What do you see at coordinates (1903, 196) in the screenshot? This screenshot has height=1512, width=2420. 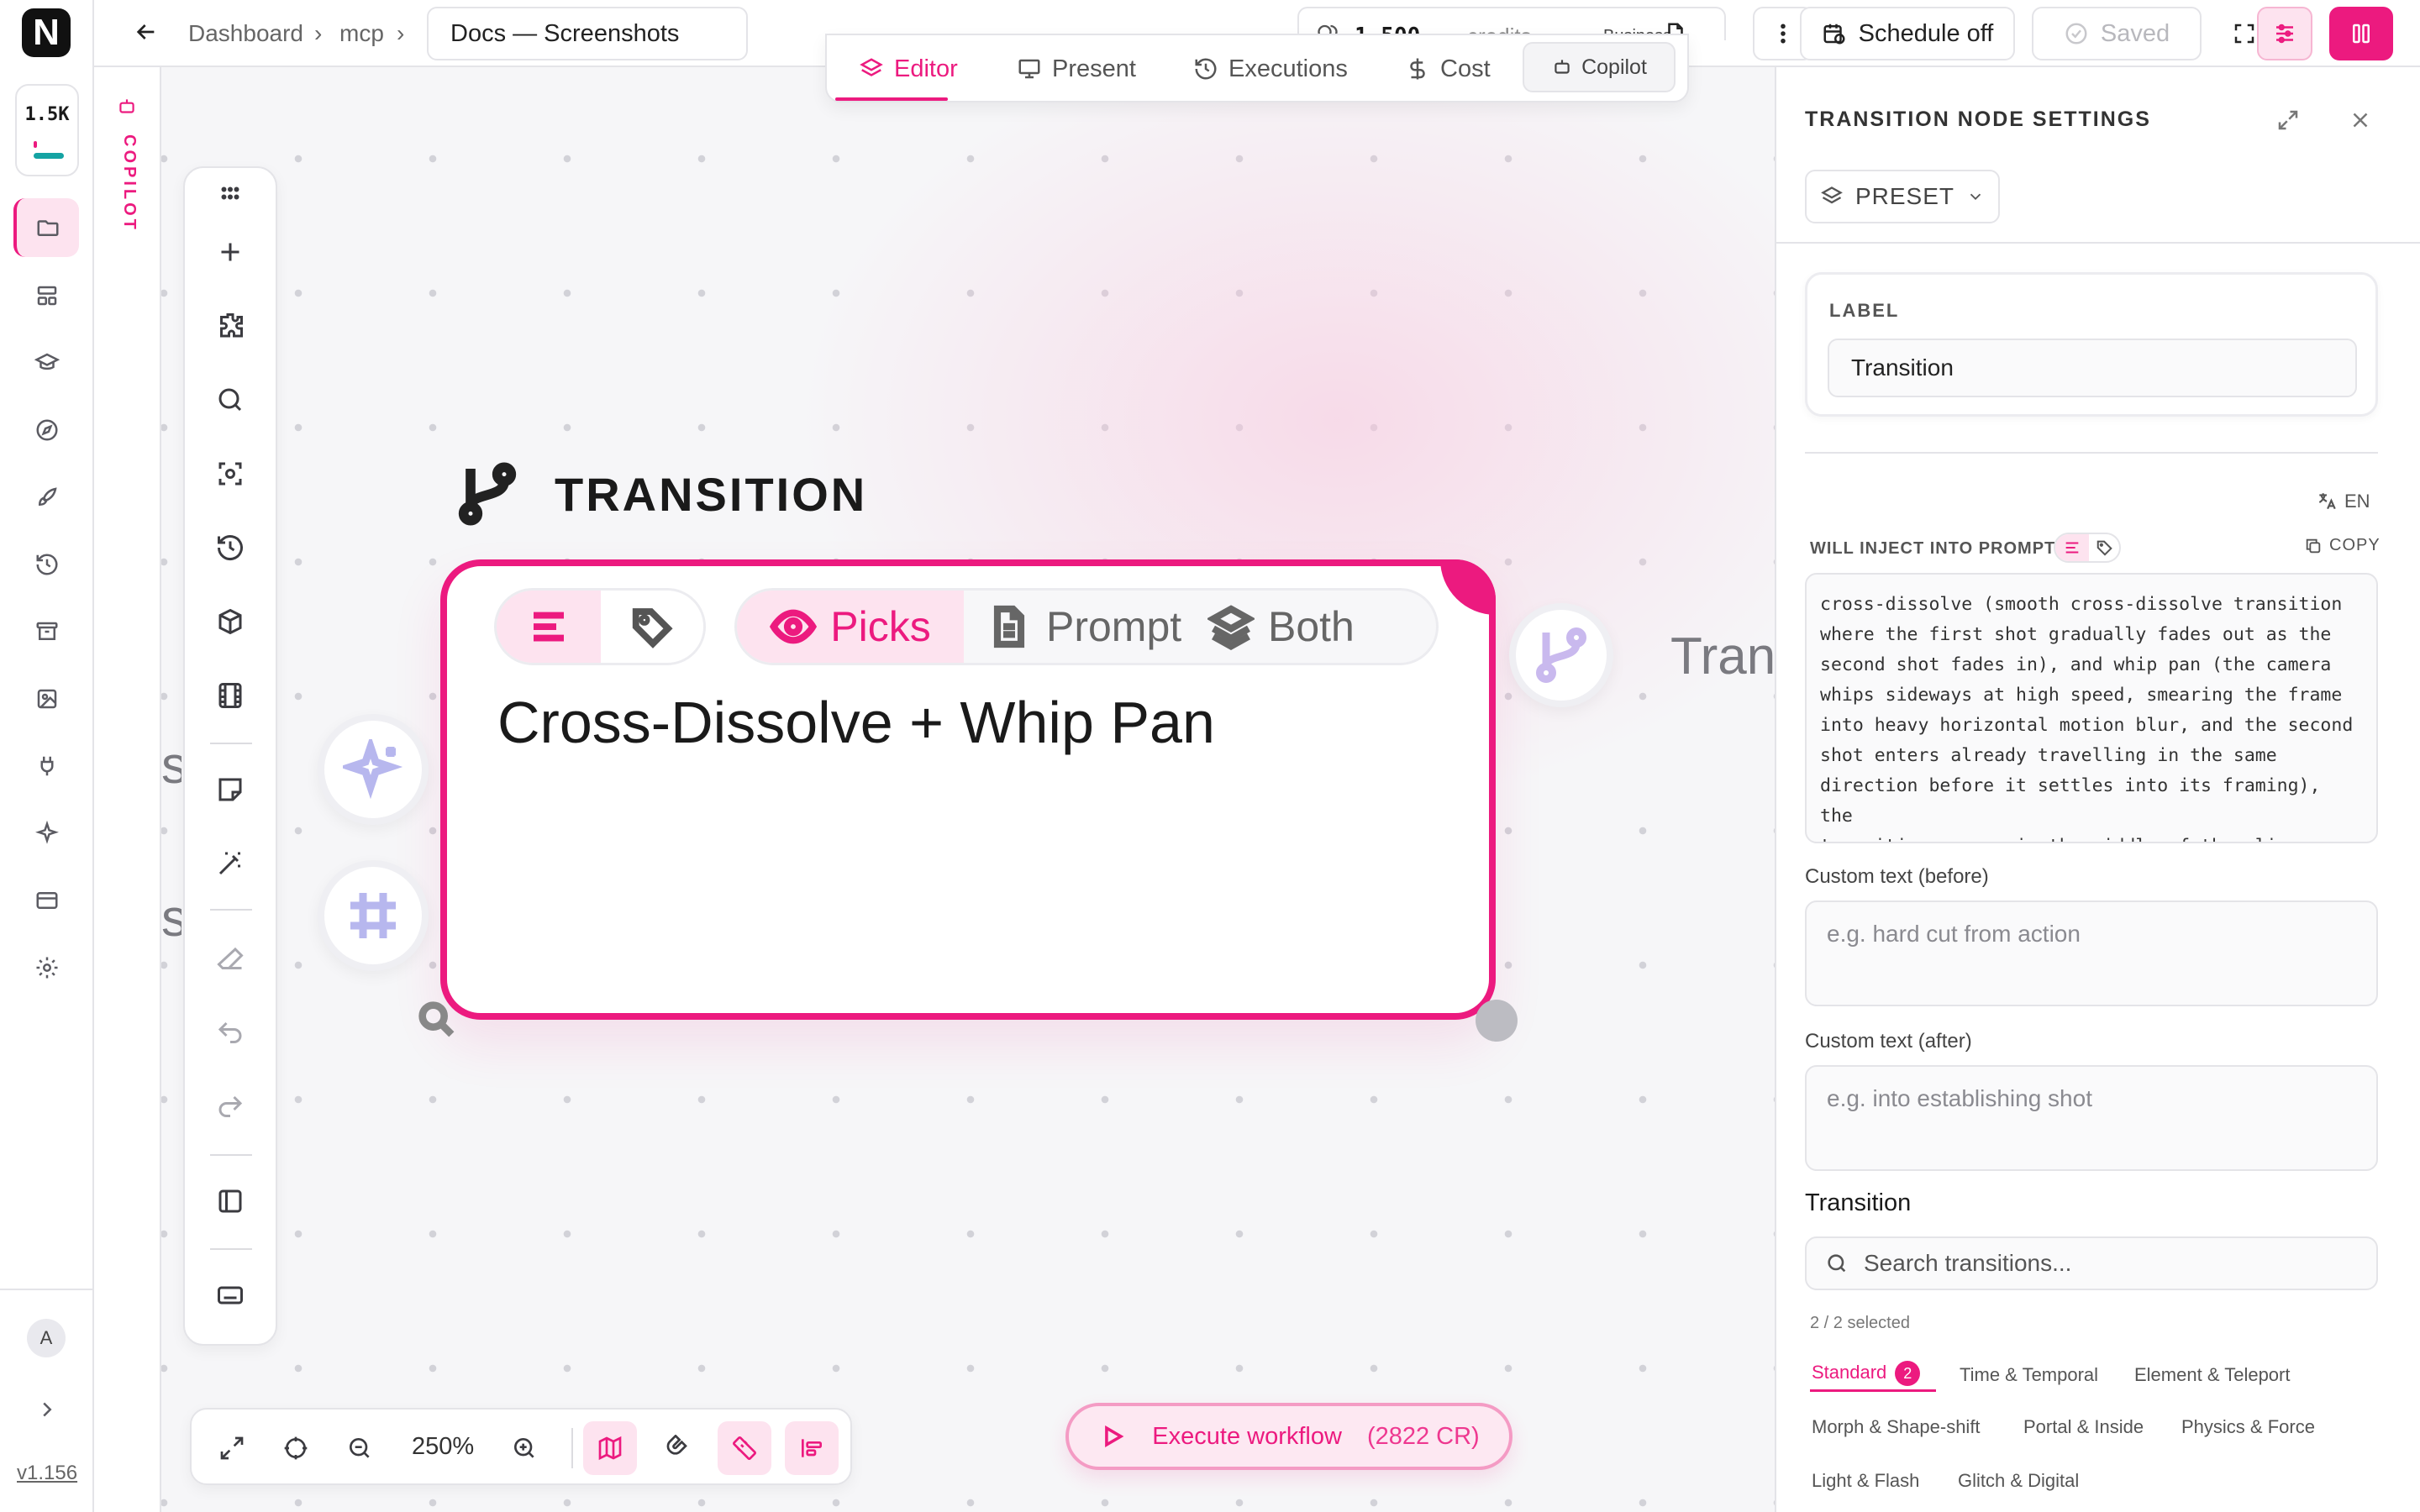 I see `preset-dropdown: PRESET` at bounding box center [1903, 196].